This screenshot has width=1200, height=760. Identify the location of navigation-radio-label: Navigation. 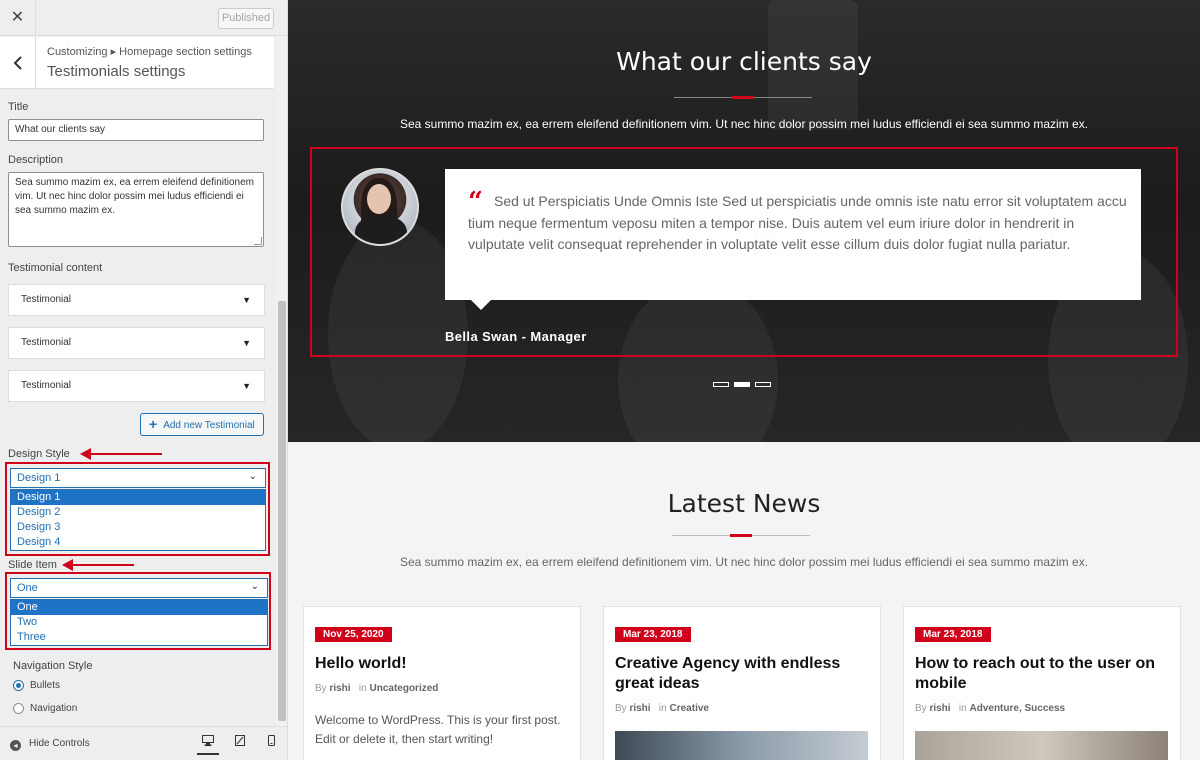
(54, 708).